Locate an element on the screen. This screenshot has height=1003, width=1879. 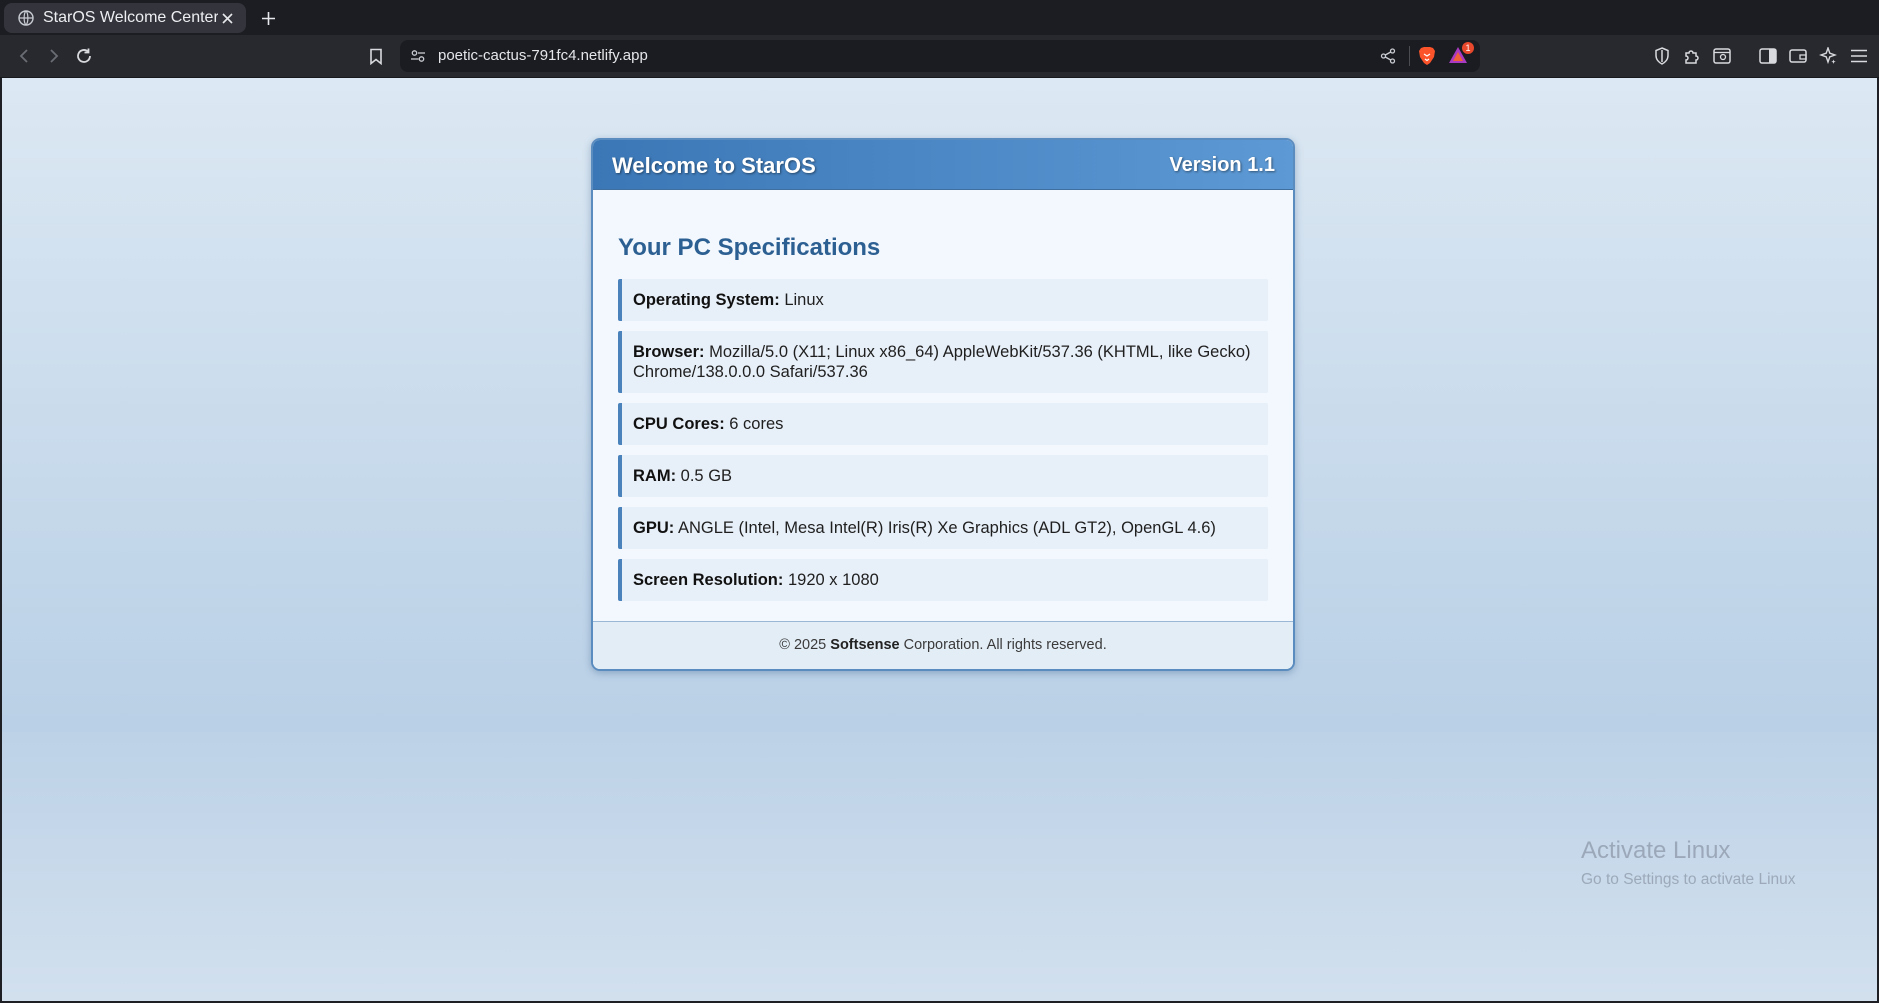
tab-staros-welcome: StarOS Welcome Center is located at coordinates (125, 18).